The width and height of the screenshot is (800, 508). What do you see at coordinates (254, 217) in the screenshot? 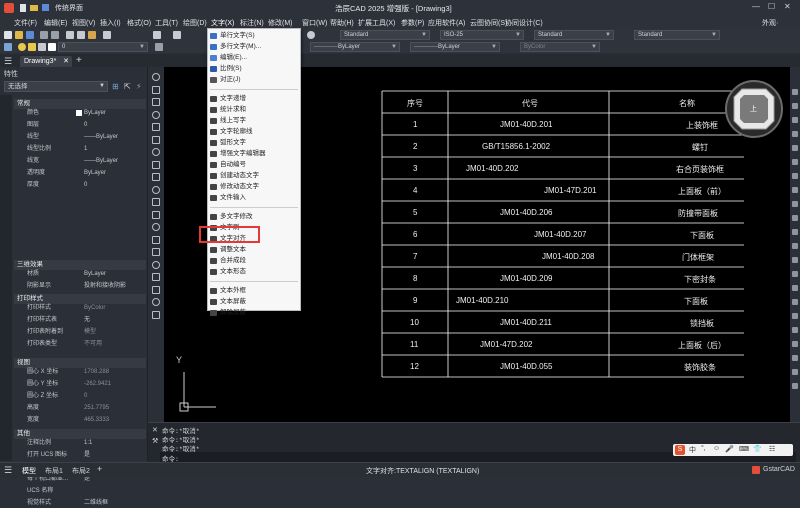
I see `text-menu-item: 多文字修改` at bounding box center [254, 217].